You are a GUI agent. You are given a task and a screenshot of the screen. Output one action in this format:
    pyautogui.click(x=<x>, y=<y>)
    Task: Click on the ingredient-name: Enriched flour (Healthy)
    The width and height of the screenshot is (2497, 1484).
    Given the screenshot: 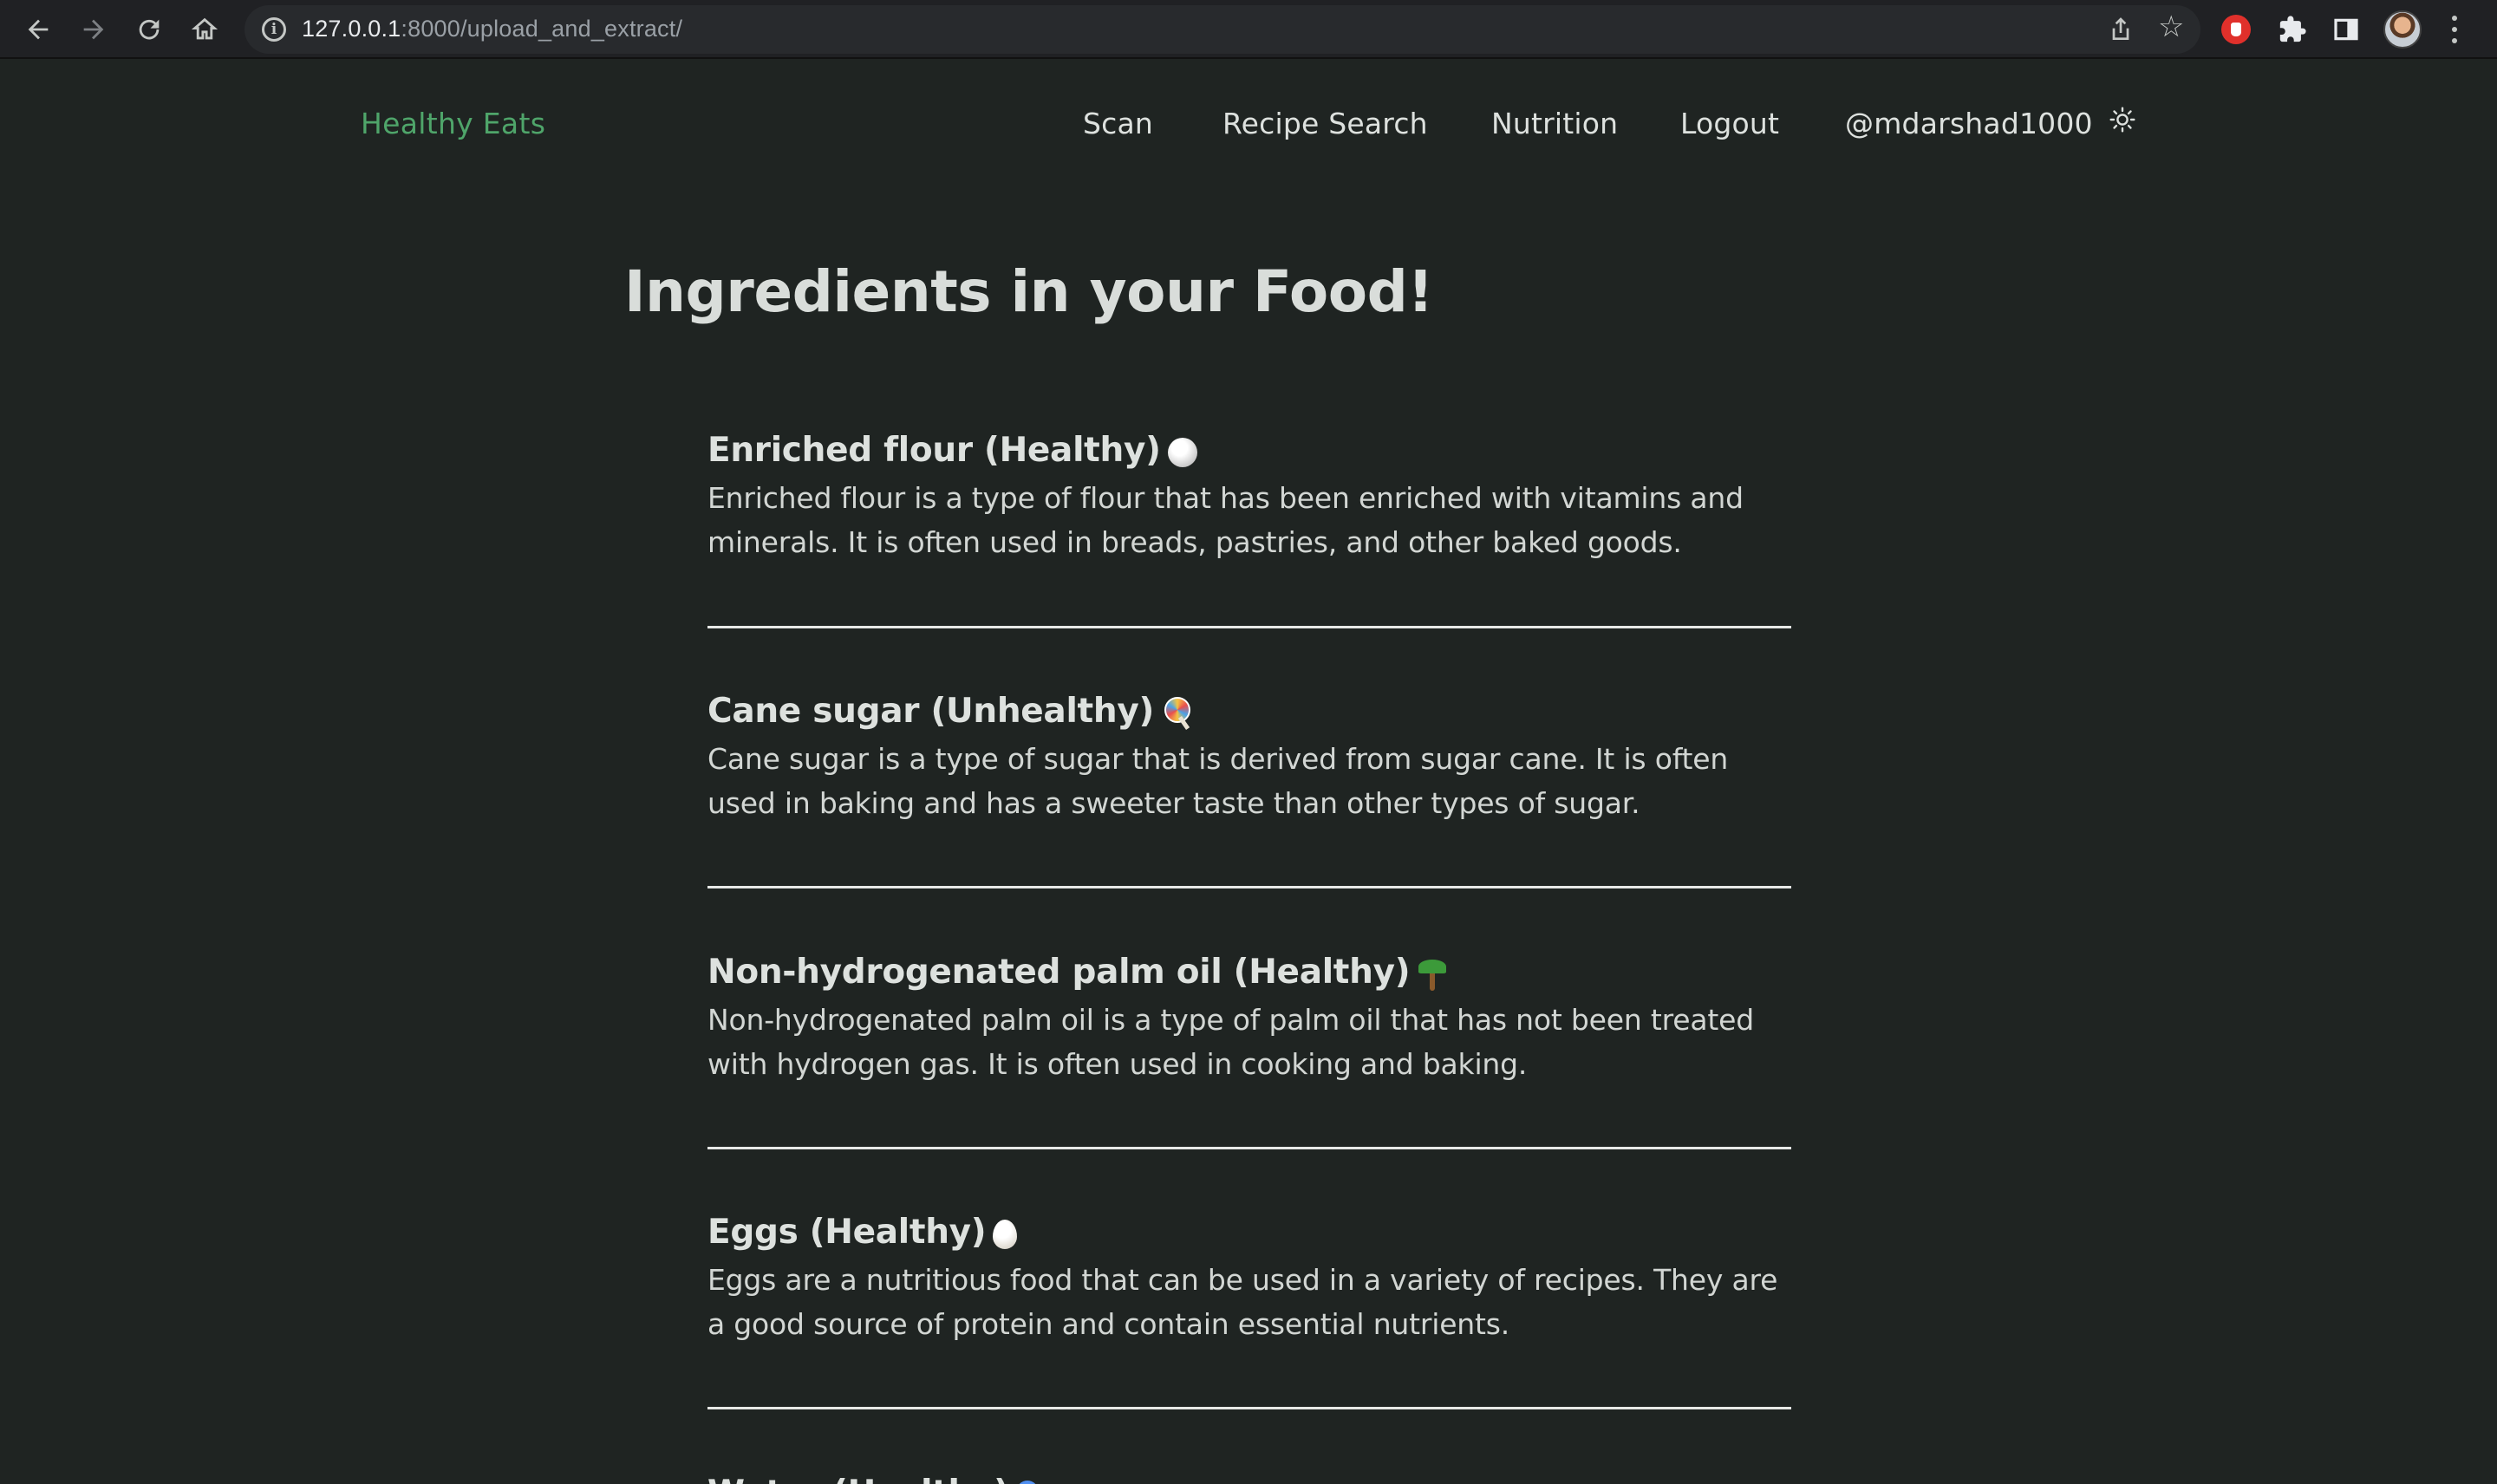 What is the action you would take?
    pyautogui.click(x=934, y=450)
    